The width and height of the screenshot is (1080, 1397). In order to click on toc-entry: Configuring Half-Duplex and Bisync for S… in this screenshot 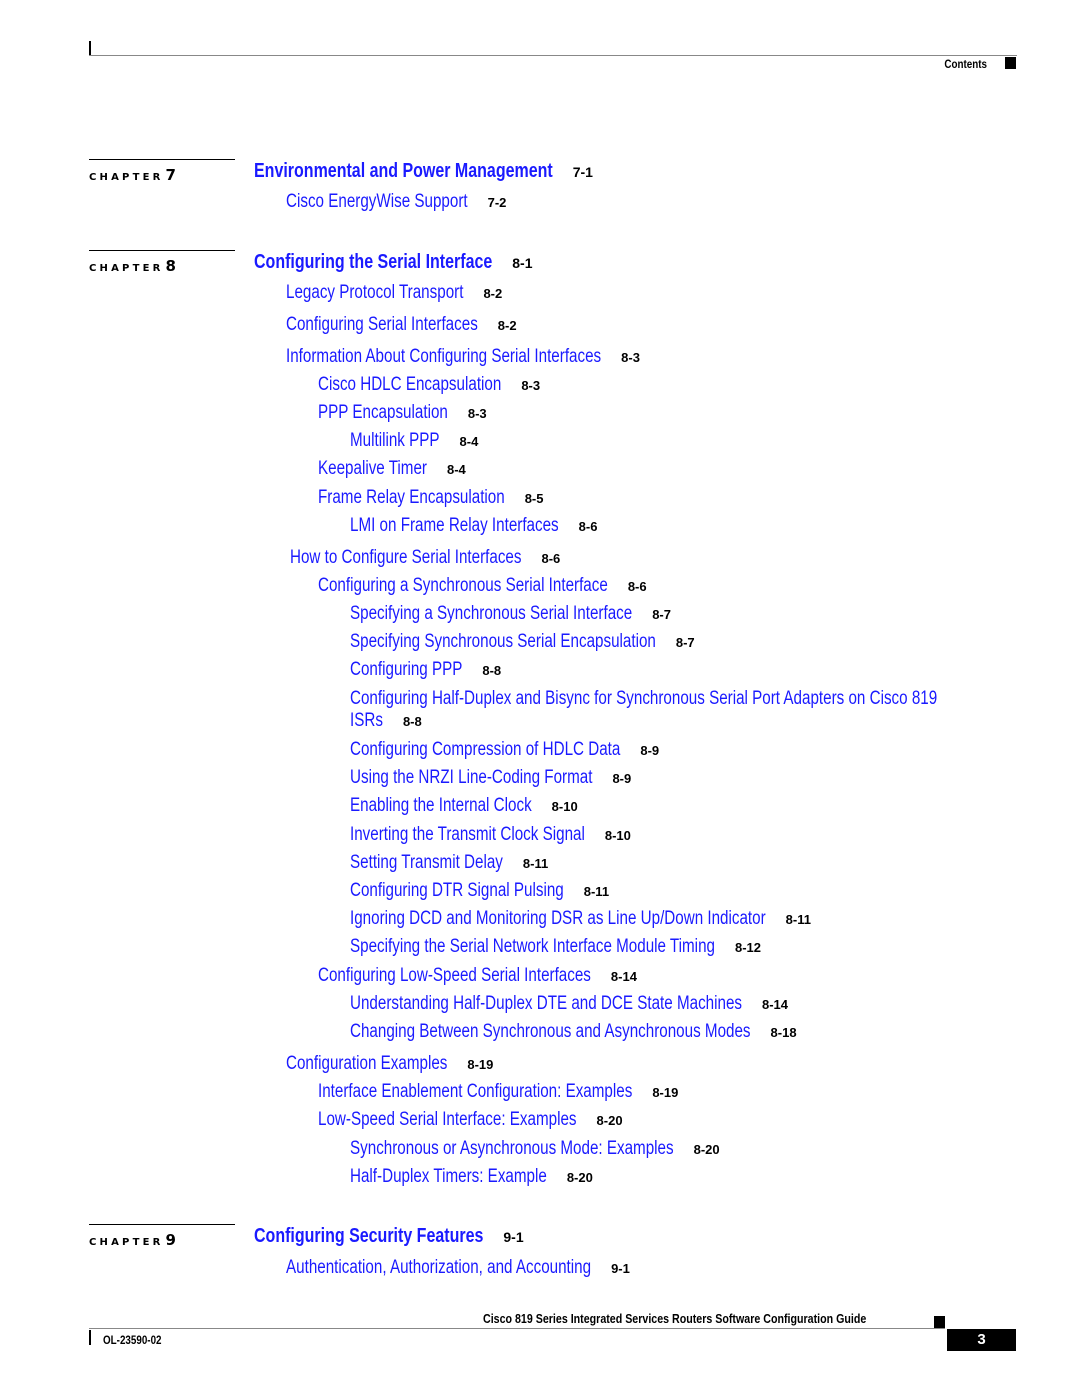, I will do `click(715, 698)`.